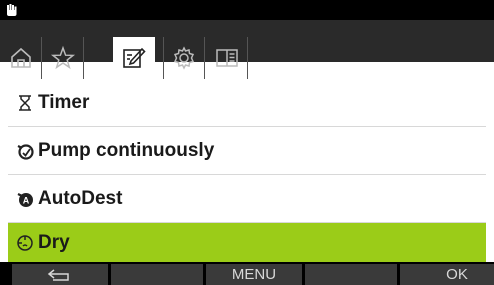 The width and height of the screenshot is (494, 285). What do you see at coordinates (64, 102) in the screenshot?
I see `list-item-label: Timer` at bounding box center [64, 102].